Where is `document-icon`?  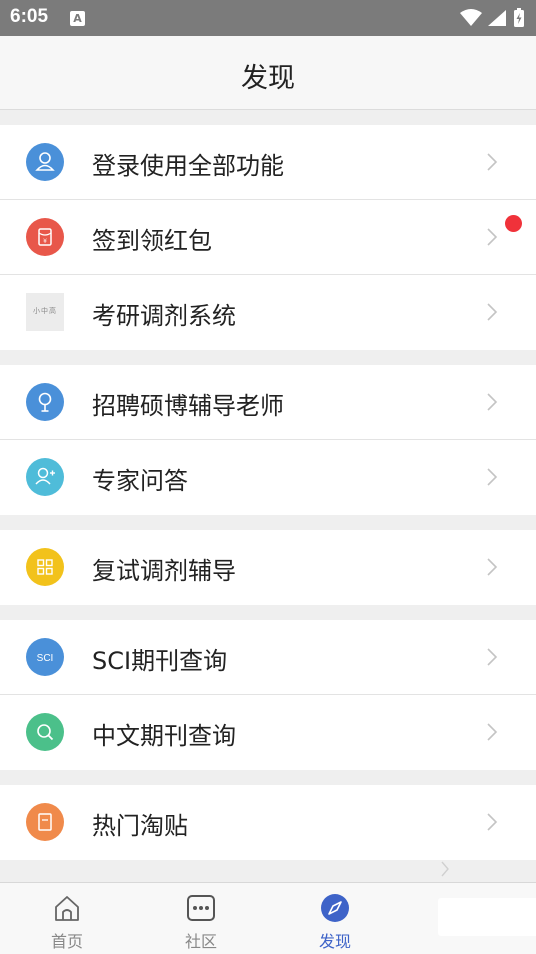
document-icon is located at coordinates (45, 822).